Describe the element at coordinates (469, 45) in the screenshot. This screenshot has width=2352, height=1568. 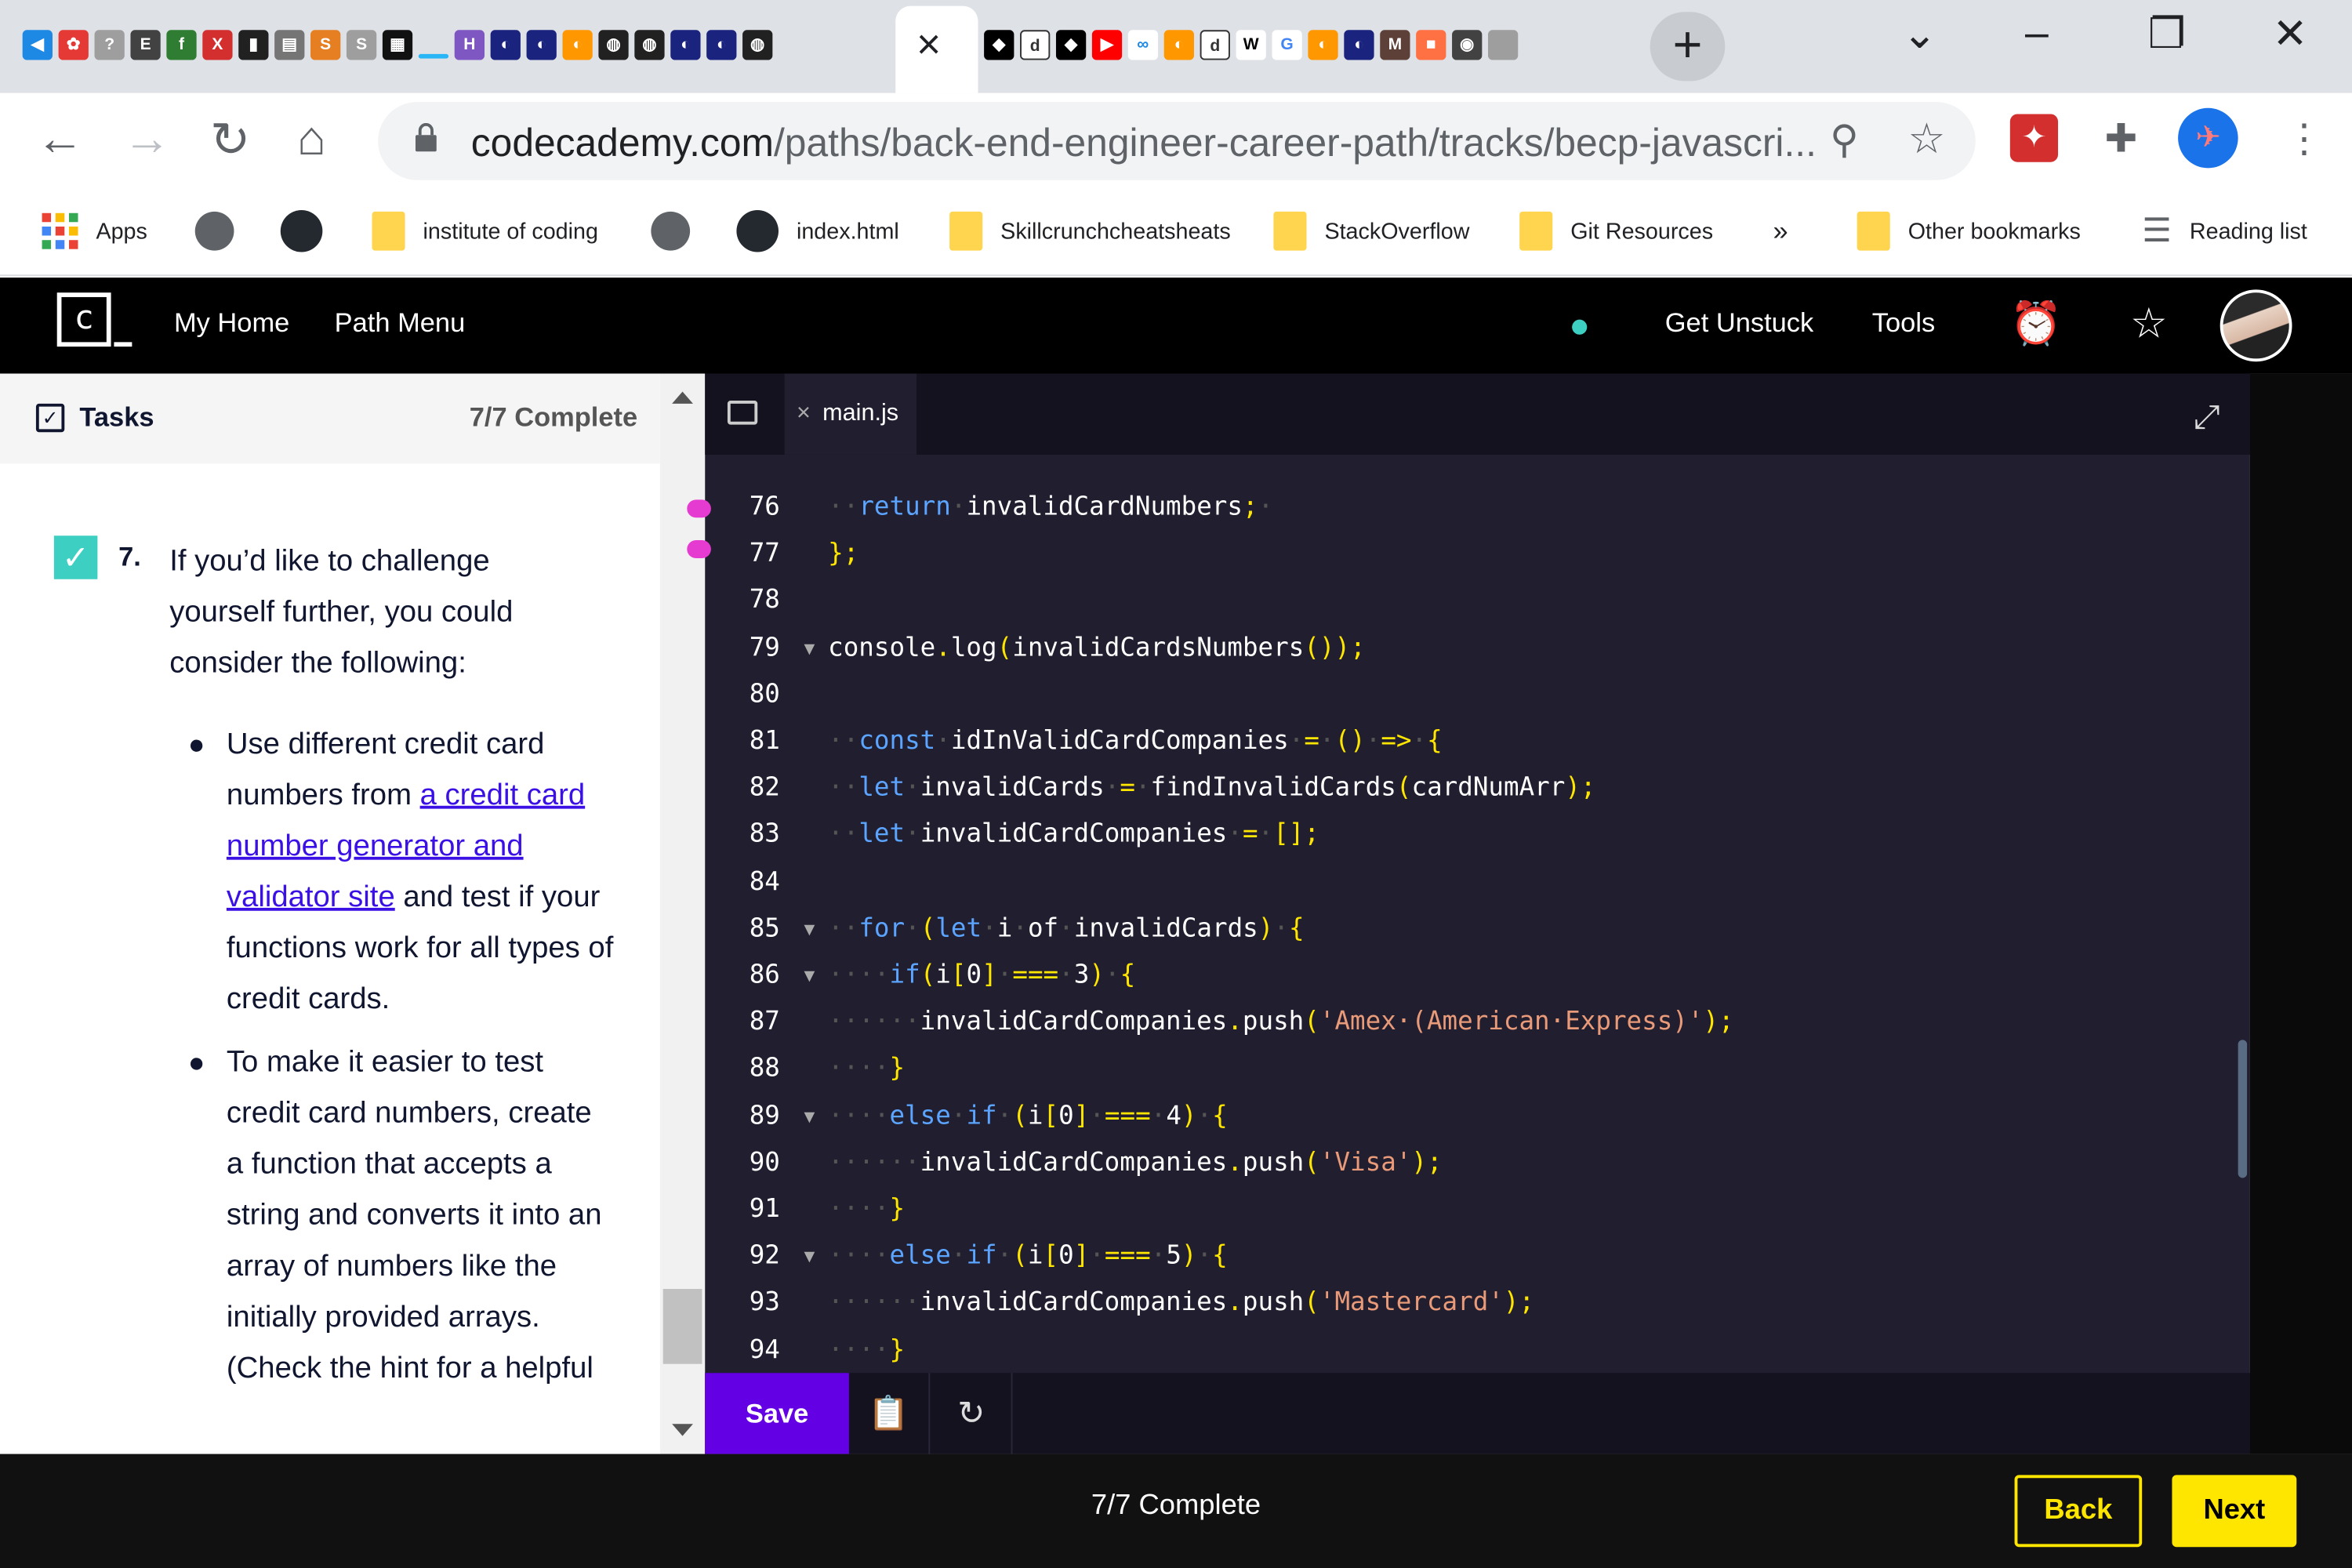
I see `tab-favicon: H` at that location.